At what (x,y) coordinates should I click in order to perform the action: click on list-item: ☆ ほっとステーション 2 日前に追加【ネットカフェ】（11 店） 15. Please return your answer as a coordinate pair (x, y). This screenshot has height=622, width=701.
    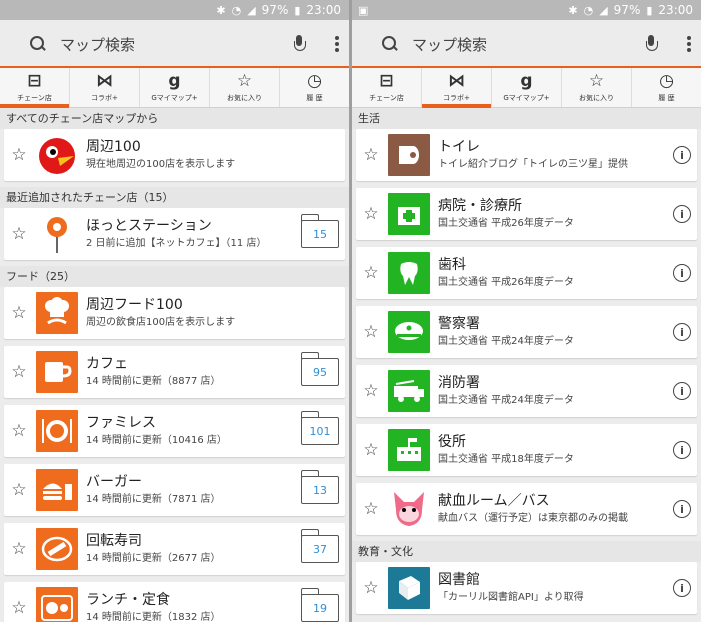
    Looking at the image, I should click on (174, 234).